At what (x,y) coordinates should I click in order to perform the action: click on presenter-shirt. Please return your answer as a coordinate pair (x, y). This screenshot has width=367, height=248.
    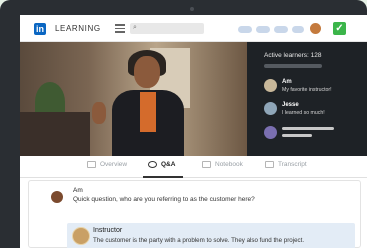
    Looking at the image, I should click on (148, 112).